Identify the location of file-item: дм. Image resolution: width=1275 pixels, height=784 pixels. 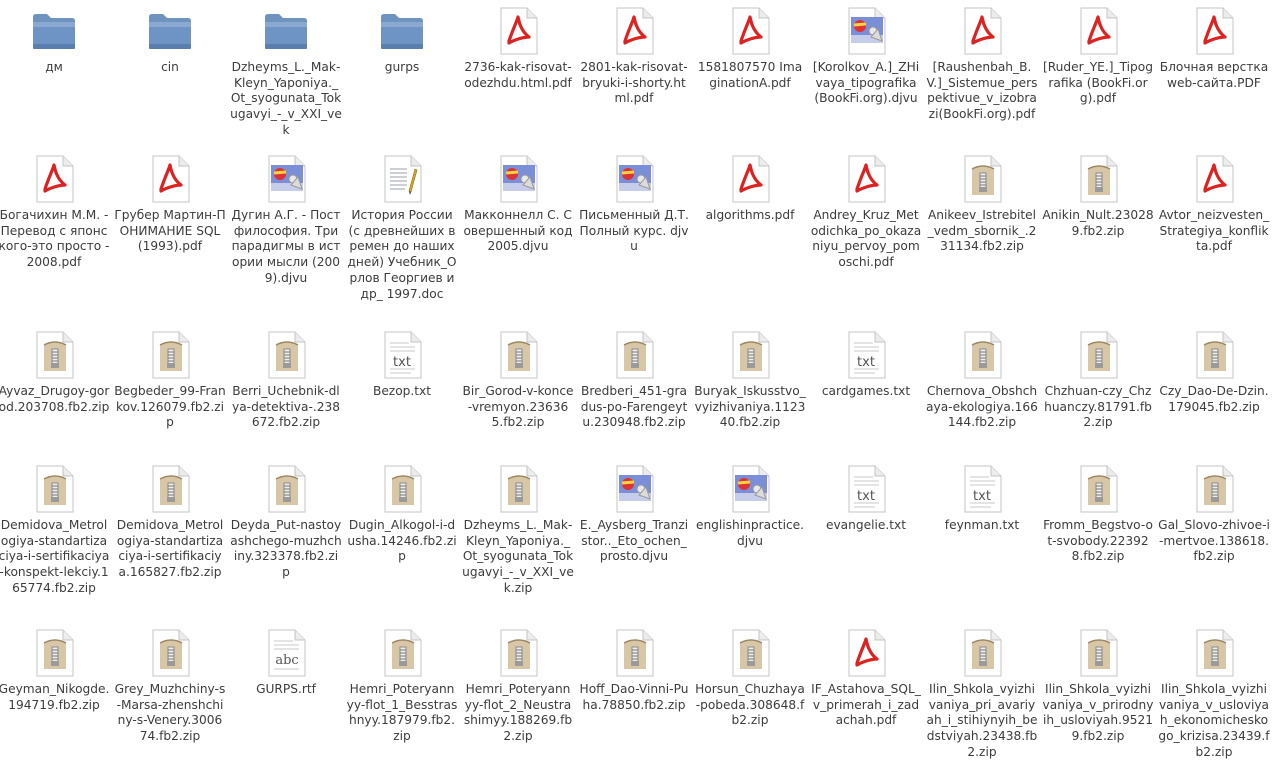
(56, 74).